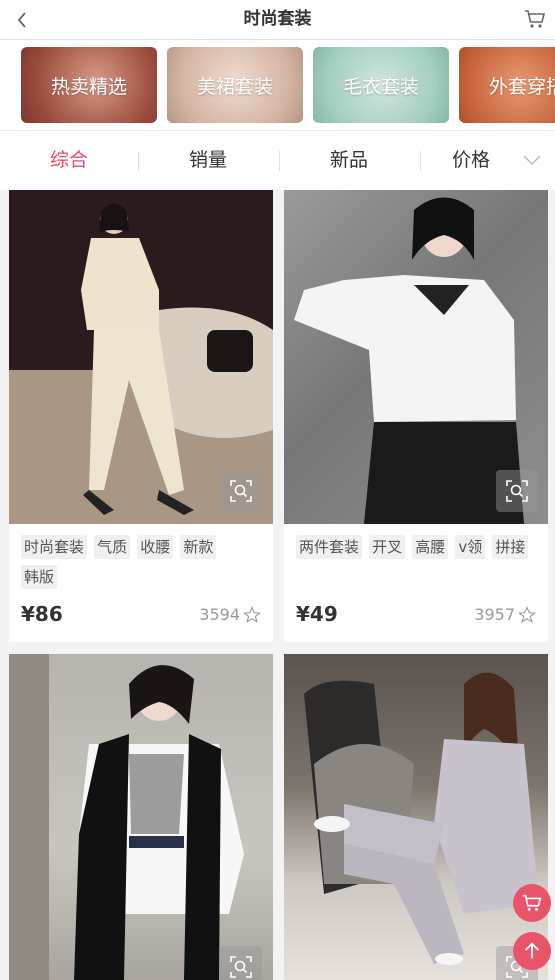  I want to click on category-label: 美裙套装, so click(234, 86).